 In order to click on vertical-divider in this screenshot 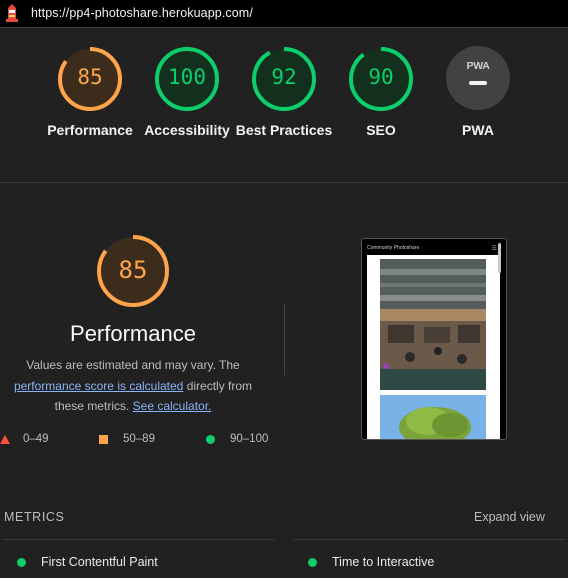, I will do `click(284, 339)`.